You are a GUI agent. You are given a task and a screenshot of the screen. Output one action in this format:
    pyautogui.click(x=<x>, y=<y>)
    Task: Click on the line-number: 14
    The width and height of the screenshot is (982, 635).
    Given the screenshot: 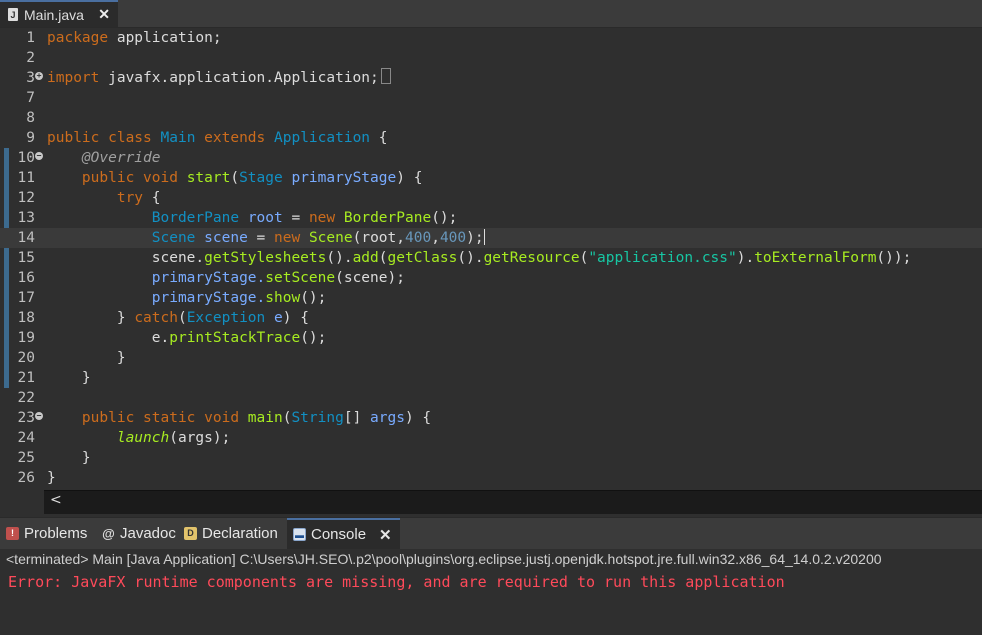 What is the action you would take?
    pyautogui.click(x=26, y=238)
    